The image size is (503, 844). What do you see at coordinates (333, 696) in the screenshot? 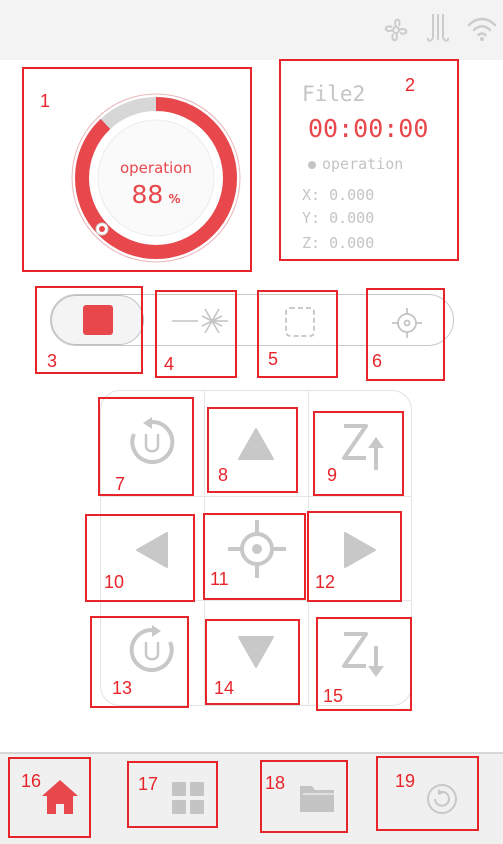
I see `annotation-number-15: 15` at bounding box center [333, 696].